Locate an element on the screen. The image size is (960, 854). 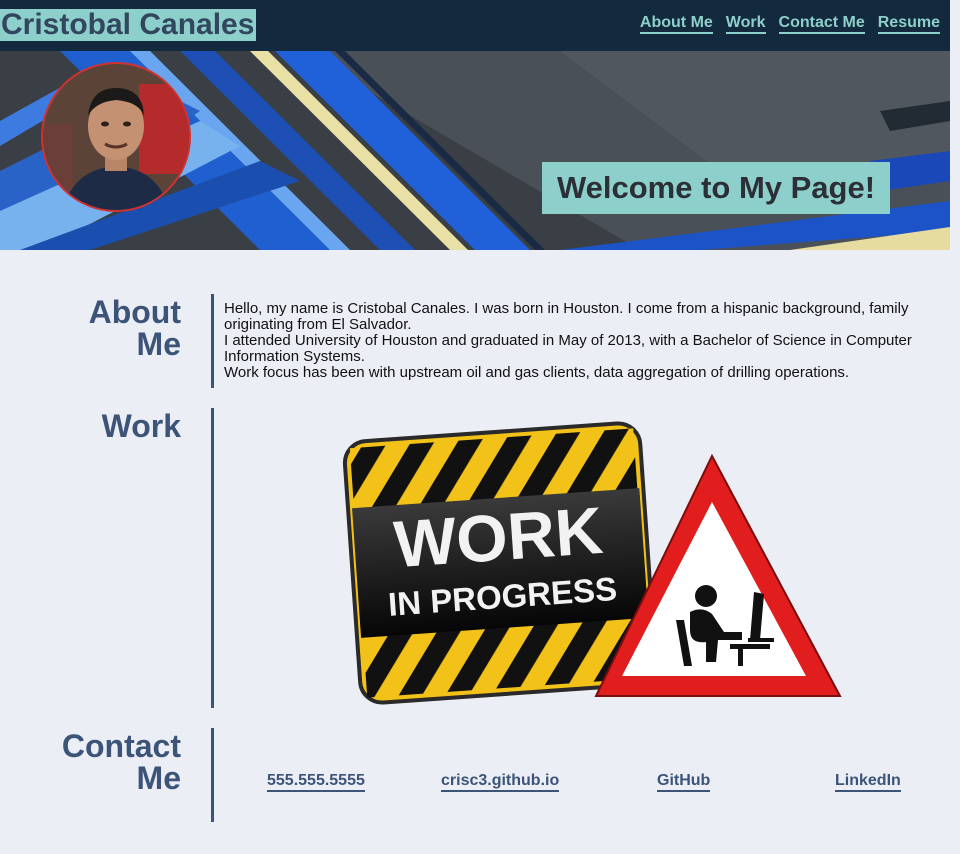
about-heading: About Me is located at coordinates (120, 328).